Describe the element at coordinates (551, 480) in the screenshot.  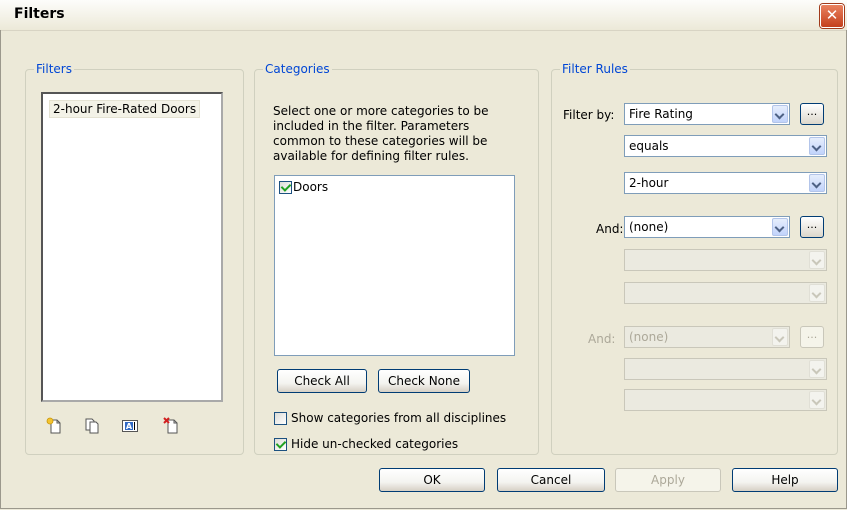
I see `cancel-button: Cancel` at that location.